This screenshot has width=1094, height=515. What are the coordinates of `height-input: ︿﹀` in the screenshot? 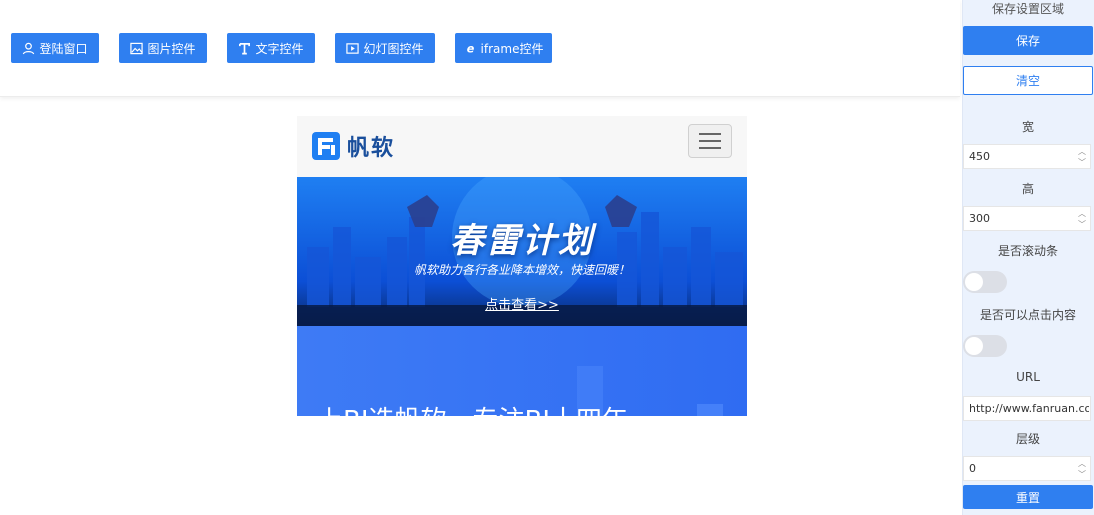 It's located at (1027, 218).